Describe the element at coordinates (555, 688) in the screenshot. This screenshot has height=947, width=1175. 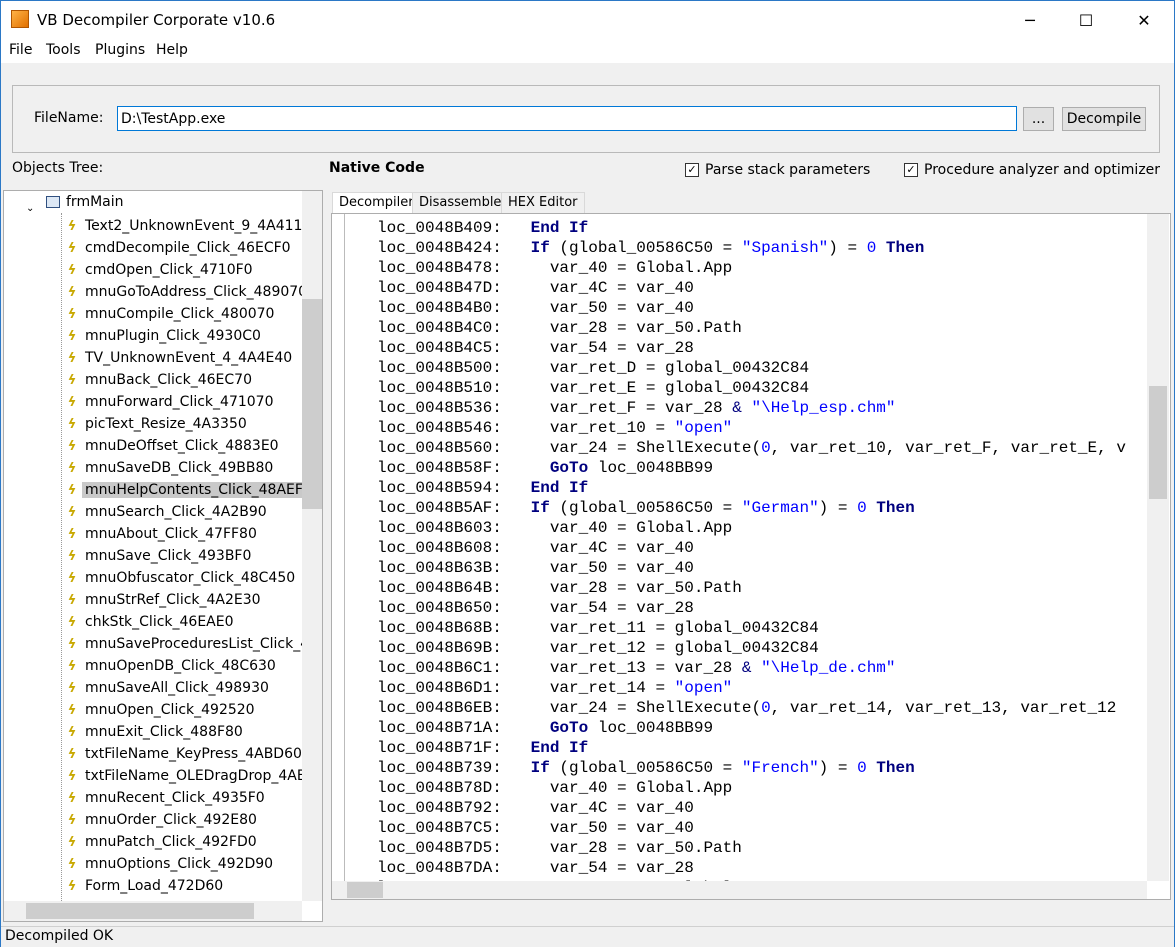
I see `code-line: loc_0048B6D1: var_ret_14 = "open"` at that location.